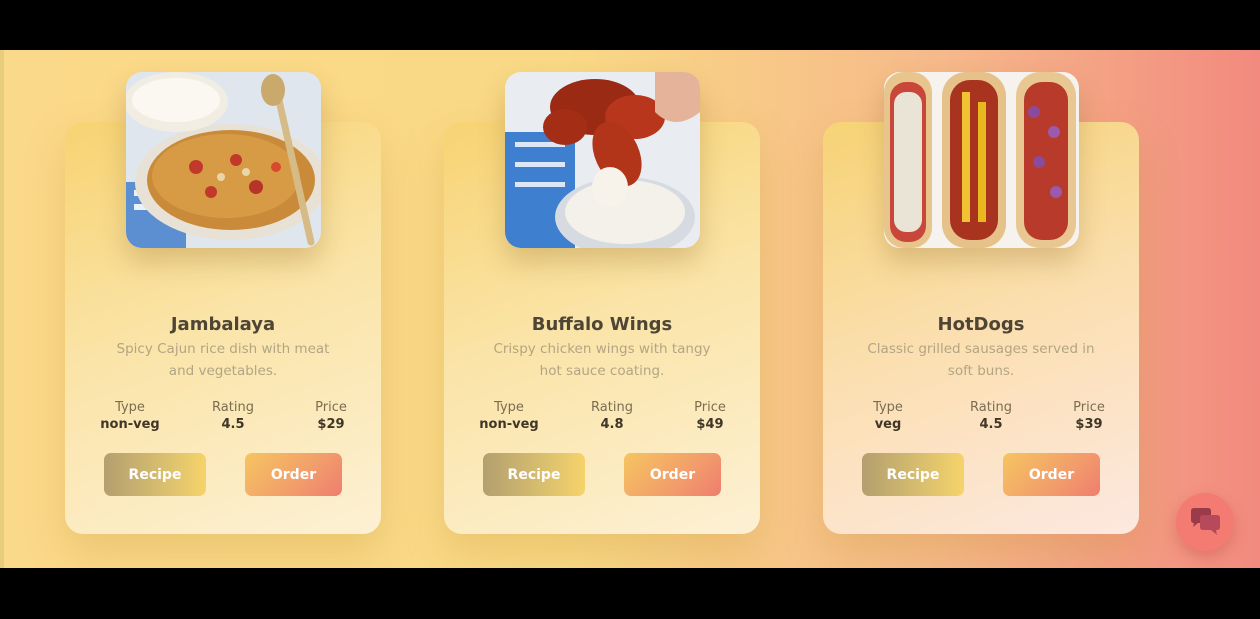 The width and height of the screenshot is (1260, 619). Describe the element at coordinates (981, 160) in the screenshot. I see `hotdogs-photo` at that location.